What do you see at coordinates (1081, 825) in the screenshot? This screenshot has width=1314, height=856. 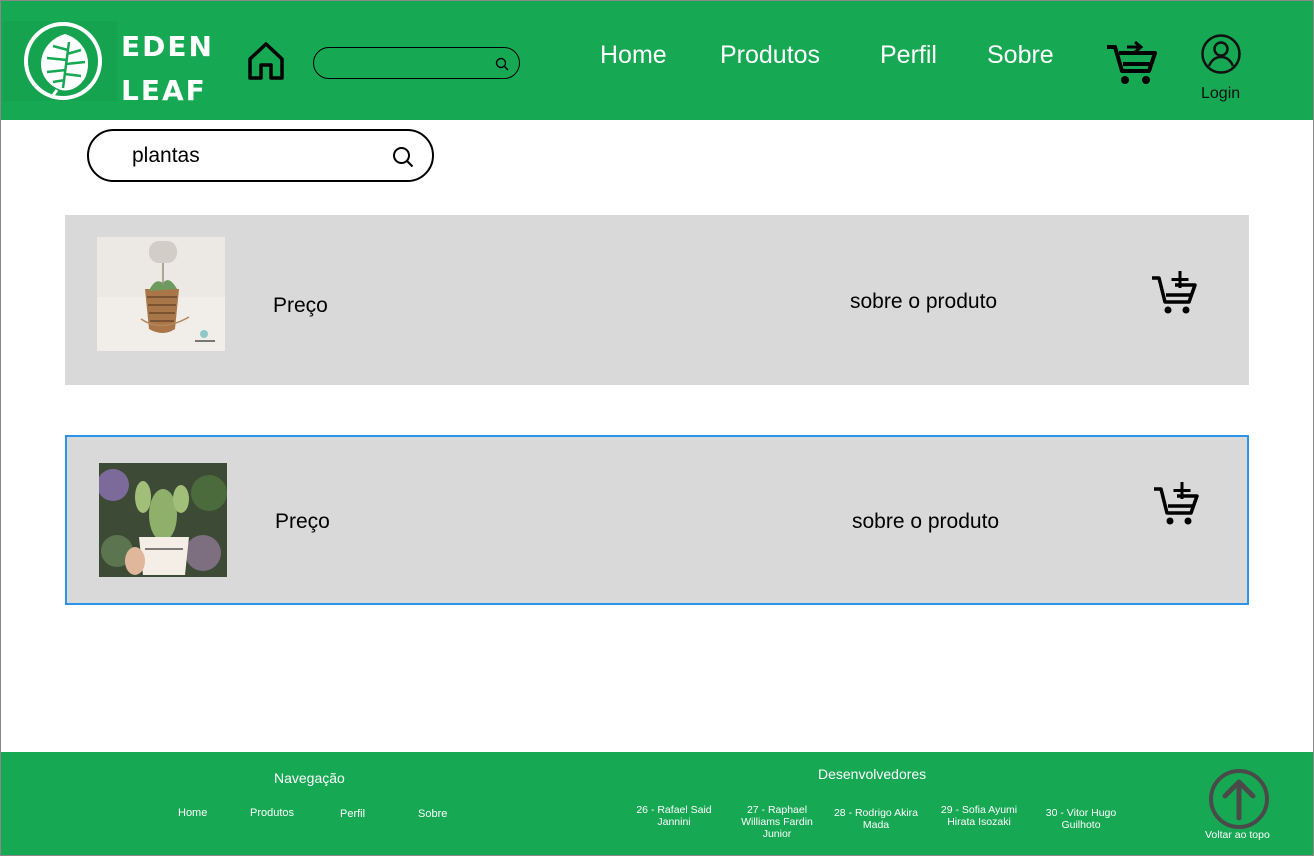 I see `developer-line: Guilhoto` at bounding box center [1081, 825].